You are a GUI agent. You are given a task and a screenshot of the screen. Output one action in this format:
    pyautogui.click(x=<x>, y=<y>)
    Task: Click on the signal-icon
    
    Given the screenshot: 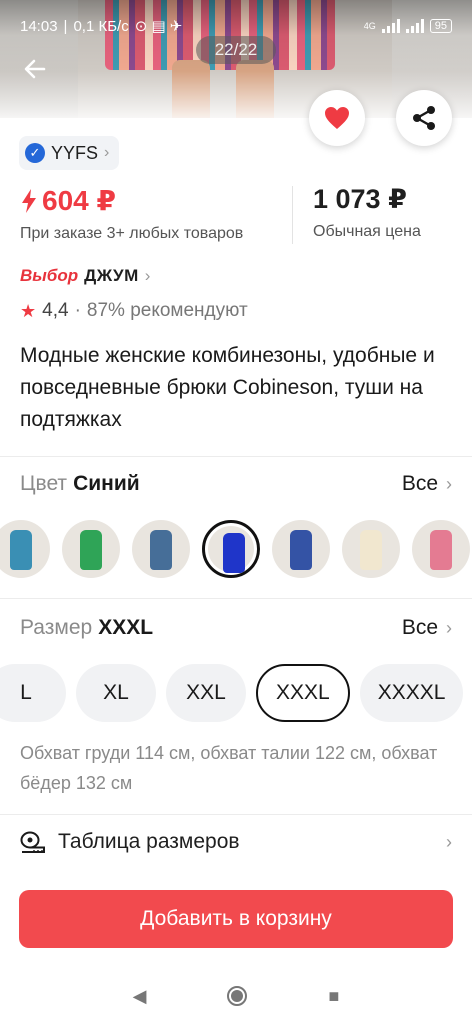 What is the action you would take?
    pyautogui.click(x=390, y=26)
    